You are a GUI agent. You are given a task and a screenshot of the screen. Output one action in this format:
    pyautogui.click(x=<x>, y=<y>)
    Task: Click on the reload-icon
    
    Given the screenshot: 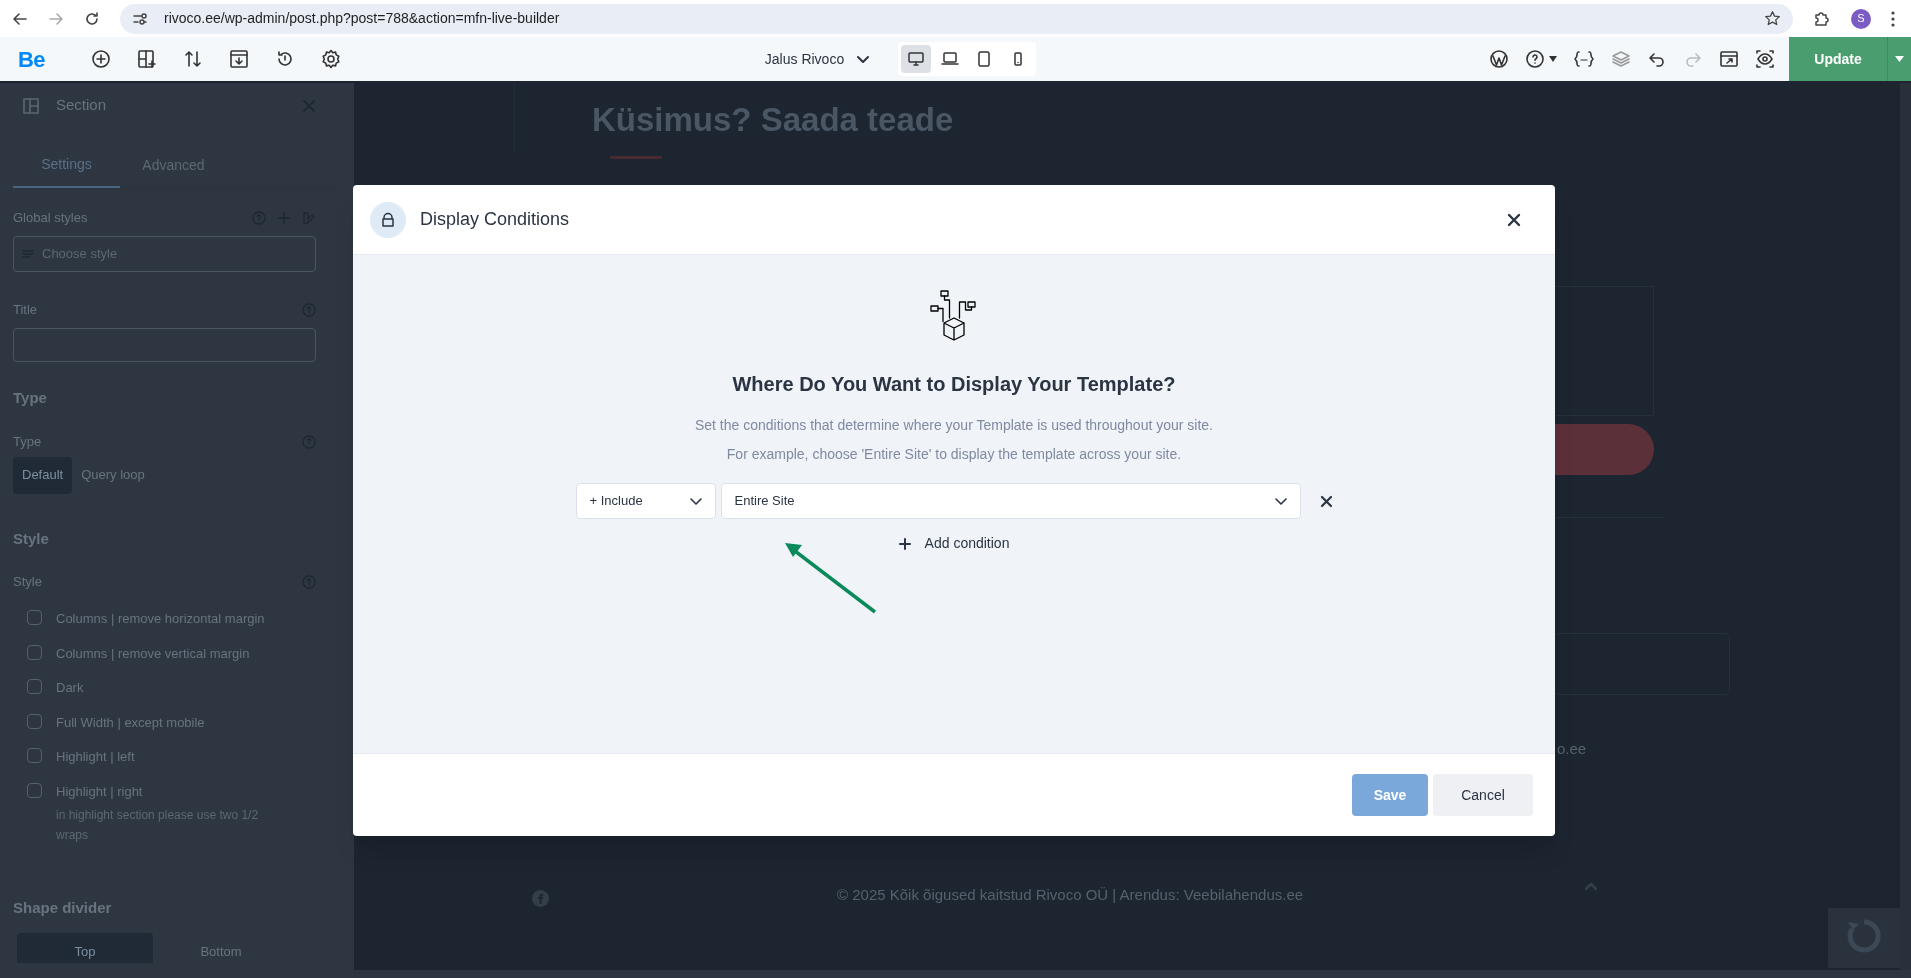 What is the action you would take?
    pyautogui.click(x=92, y=18)
    